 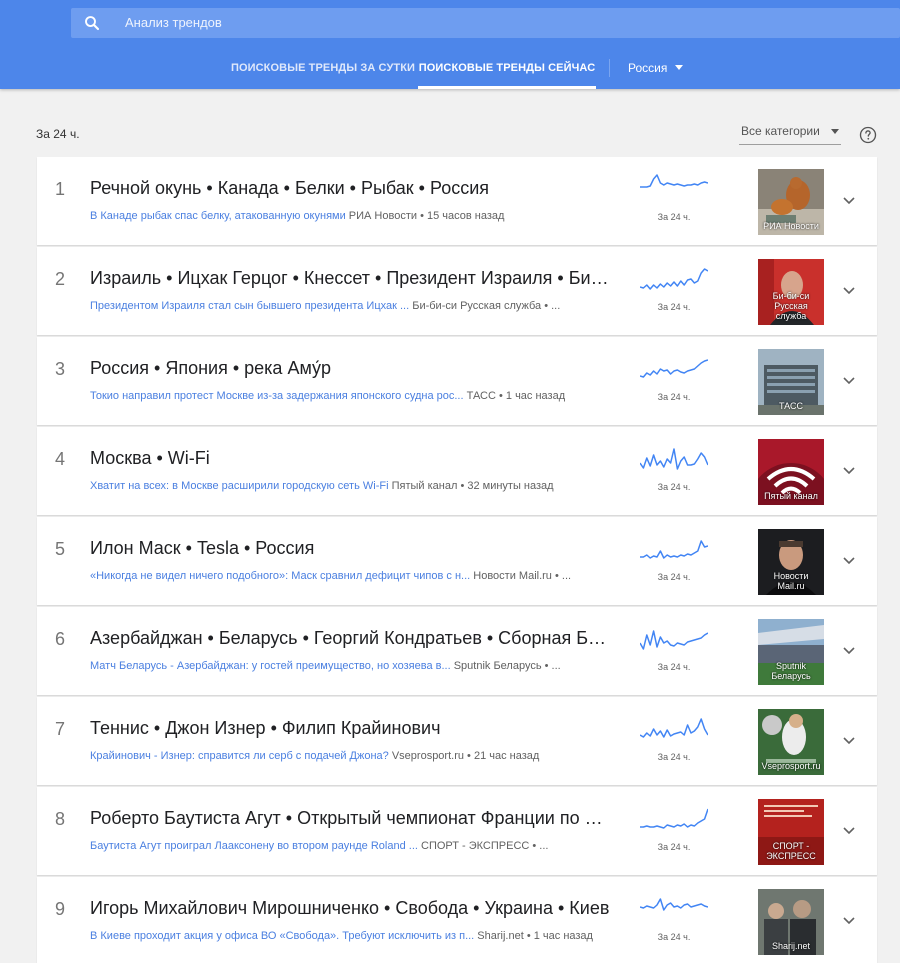 What do you see at coordinates (60, 459) in the screenshot?
I see `trend-rank: 4` at bounding box center [60, 459].